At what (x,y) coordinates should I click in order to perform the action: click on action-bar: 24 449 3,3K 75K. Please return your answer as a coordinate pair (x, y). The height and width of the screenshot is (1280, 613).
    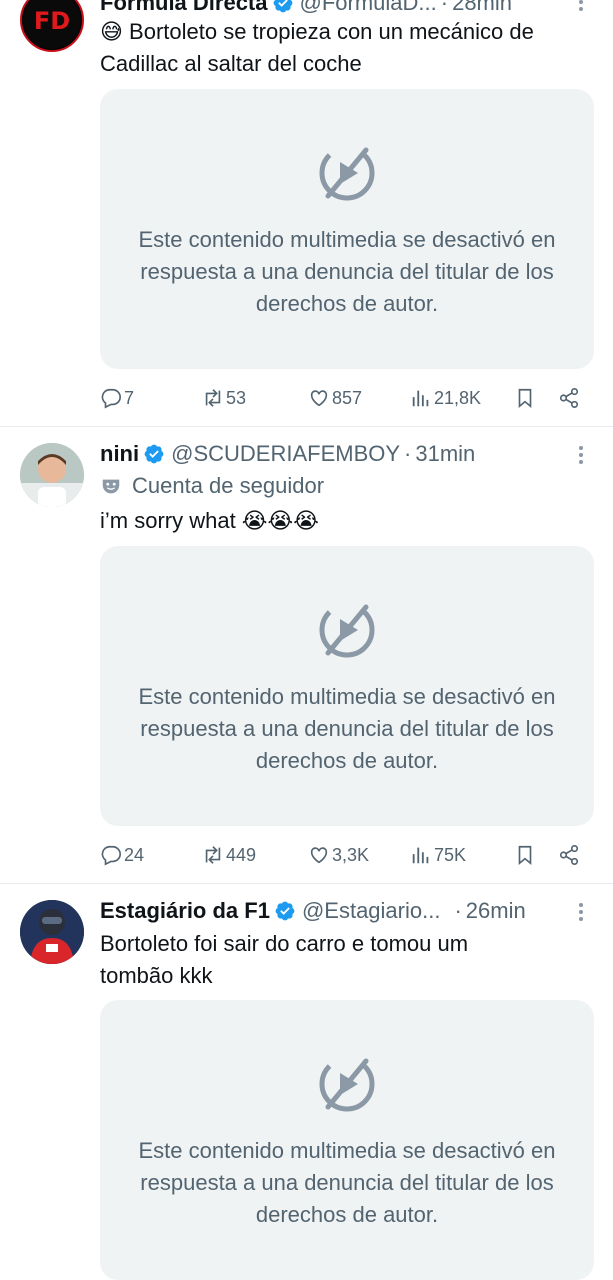
    Looking at the image, I should click on (347, 855).